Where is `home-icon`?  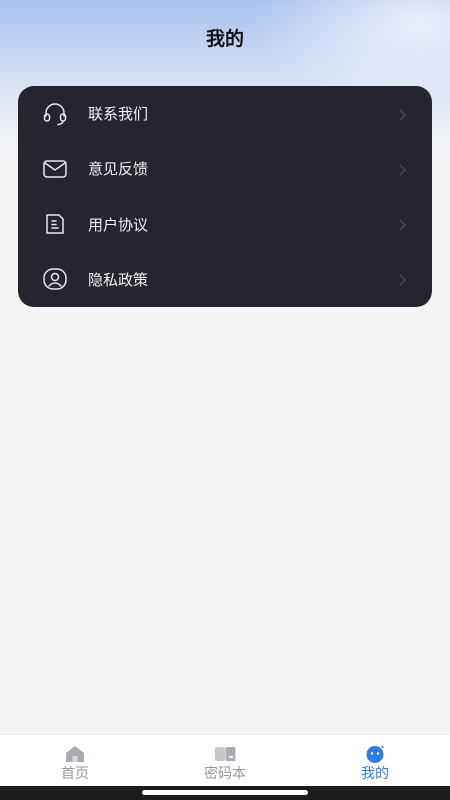
home-icon is located at coordinates (75, 754).